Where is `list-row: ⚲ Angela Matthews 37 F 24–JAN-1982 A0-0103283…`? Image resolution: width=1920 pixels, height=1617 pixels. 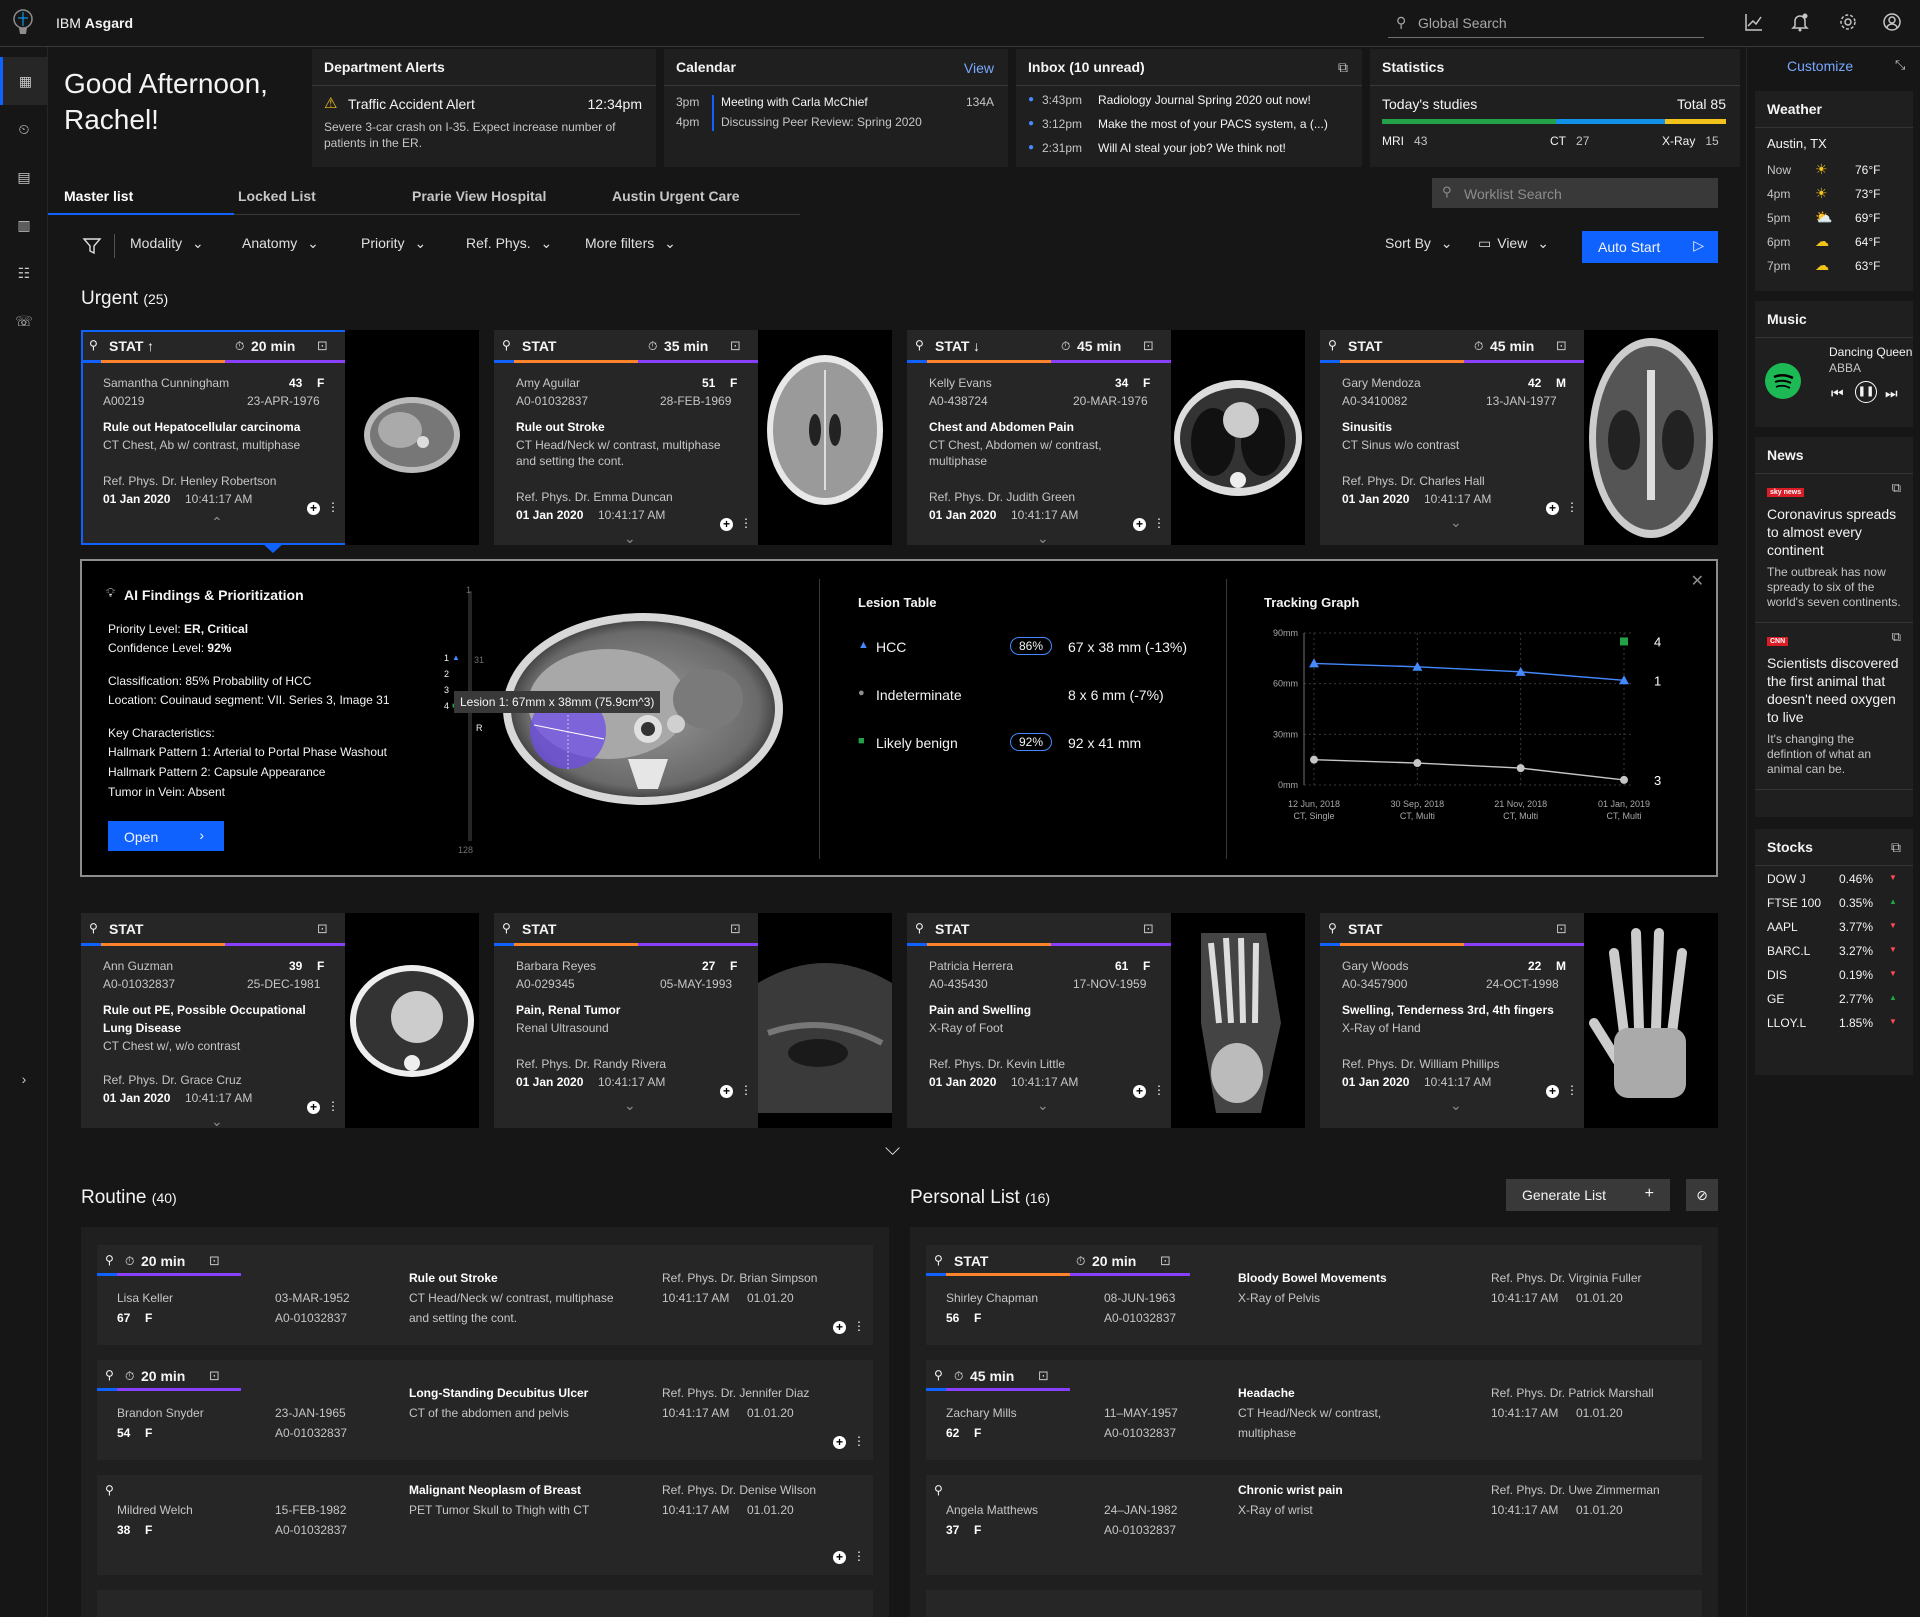 list-row: ⚲ Angela Matthews 37 F 24–JAN-1982 A0-0103283… is located at coordinates (1314, 1525).